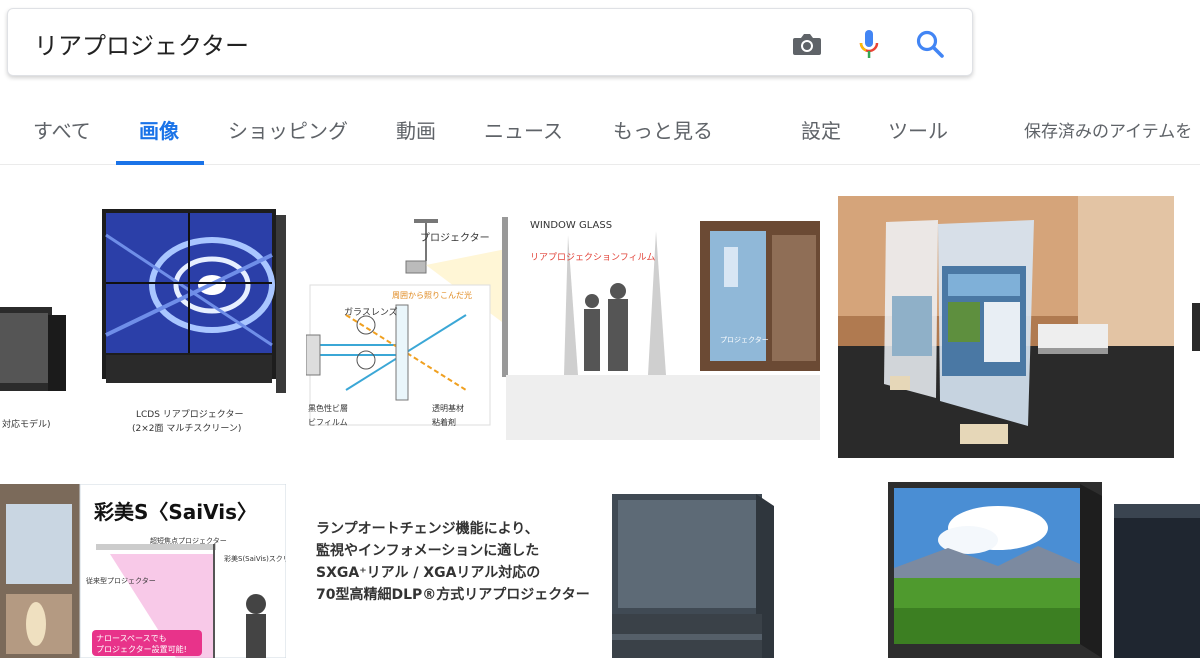 The width and height of the screenshot is (1200, 658). What do you see at coordinates (416, 129) in the screenshot?
I see `tab-videos: 動画` at bounding box center [416, 129].